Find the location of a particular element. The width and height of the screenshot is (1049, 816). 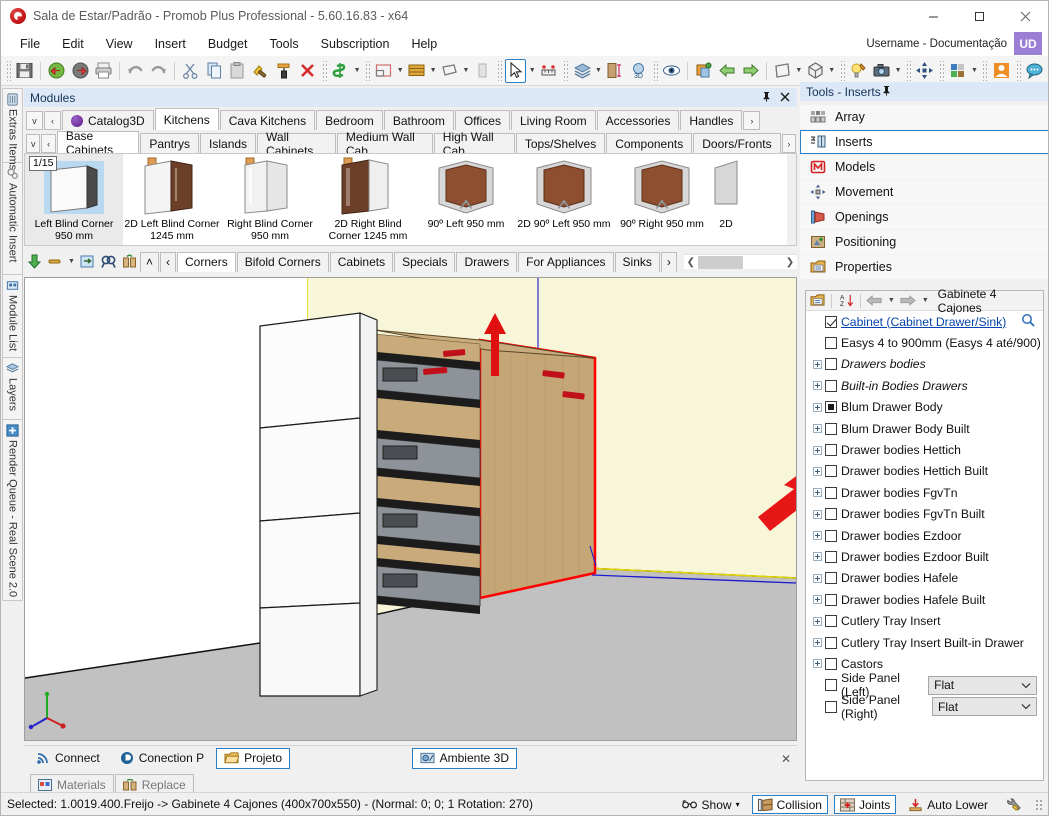

bottom-tab-projeto: Projeto is located at coordinates (253, 758).